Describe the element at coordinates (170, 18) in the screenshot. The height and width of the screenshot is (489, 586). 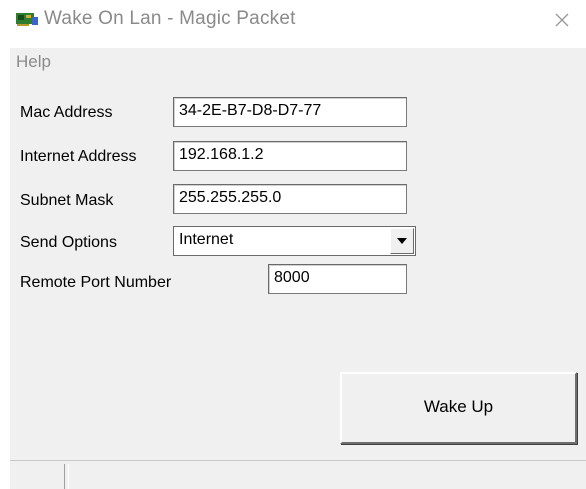
I see `window-title: Wake On Lan - Magic Packet` at that location.